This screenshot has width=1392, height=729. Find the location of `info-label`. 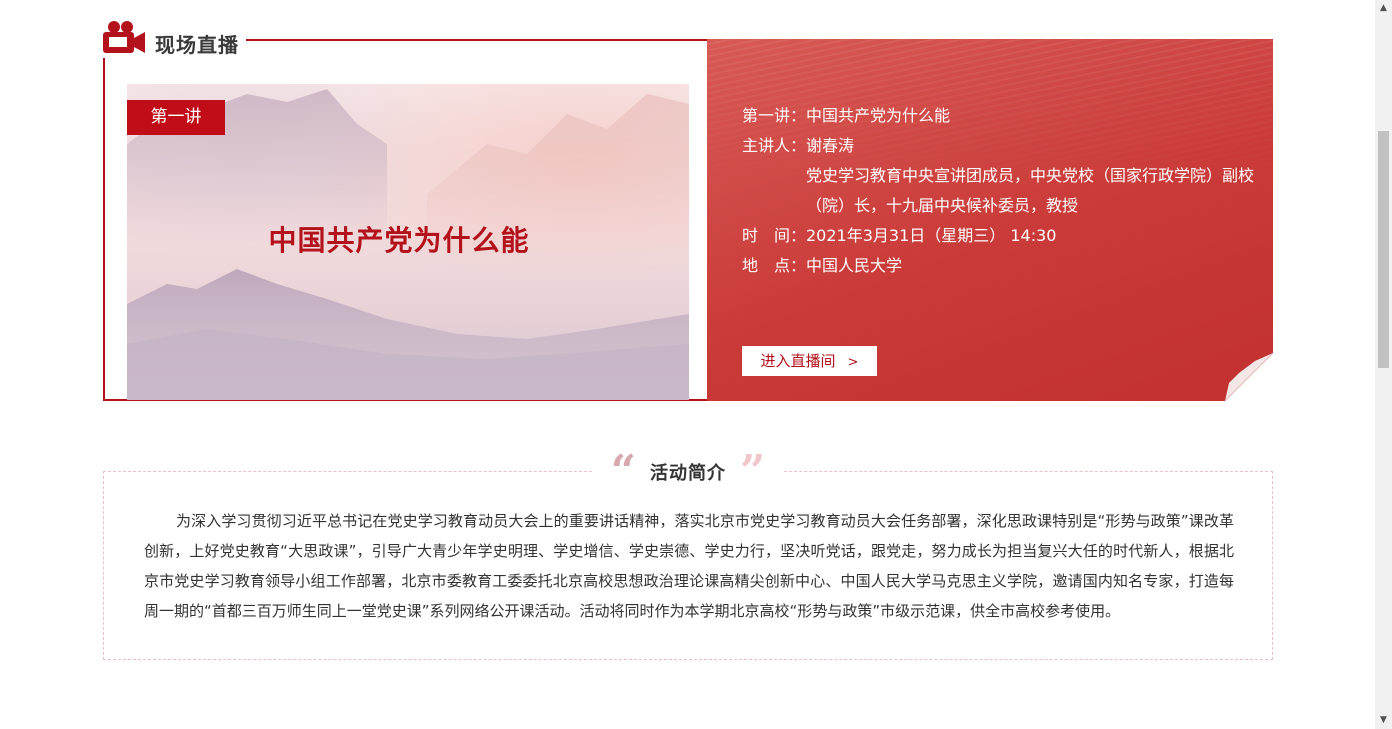

info-label is located at coordinates (774, 191).